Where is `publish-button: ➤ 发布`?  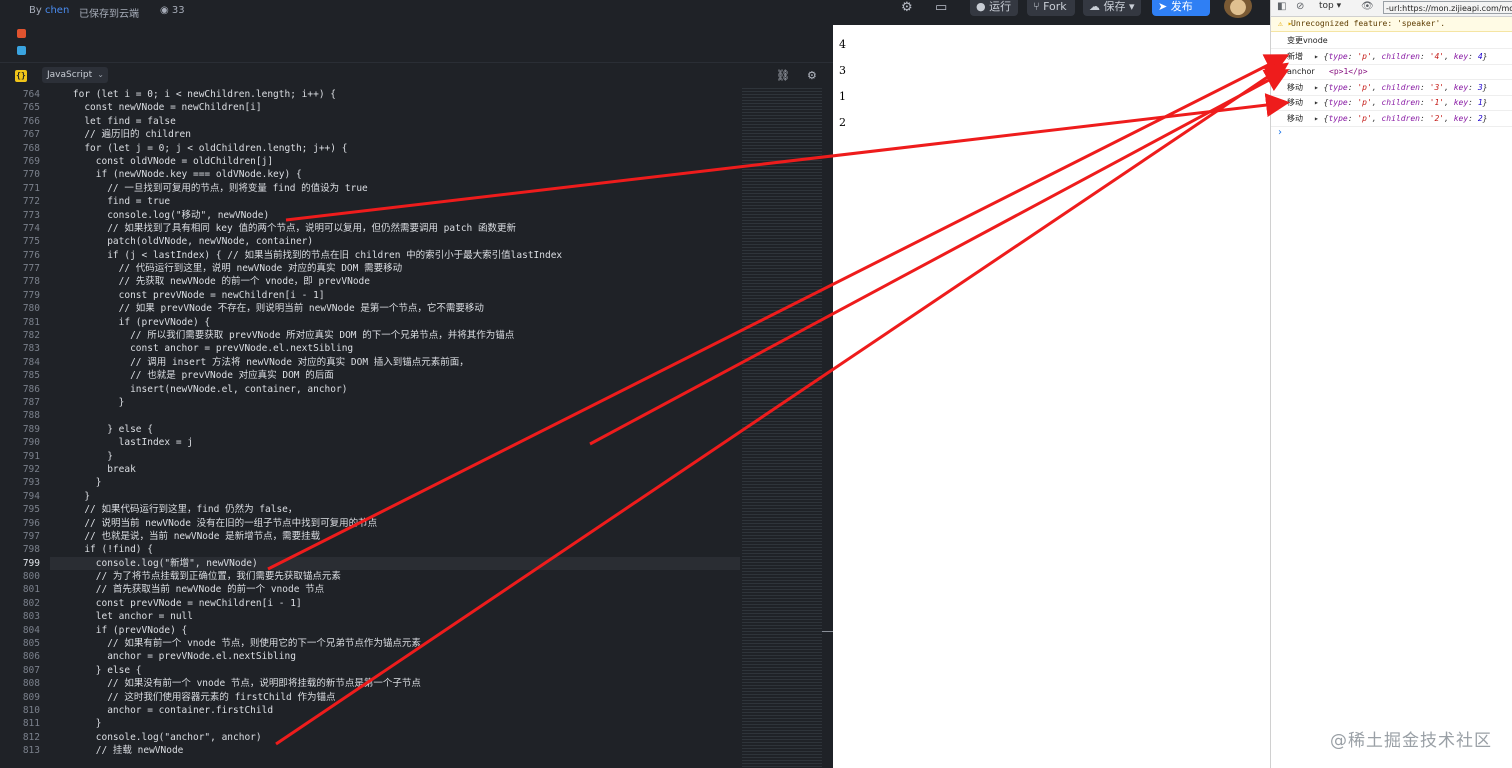 publish-button: ➤ 发布 is located at coordinates (1181, 8).